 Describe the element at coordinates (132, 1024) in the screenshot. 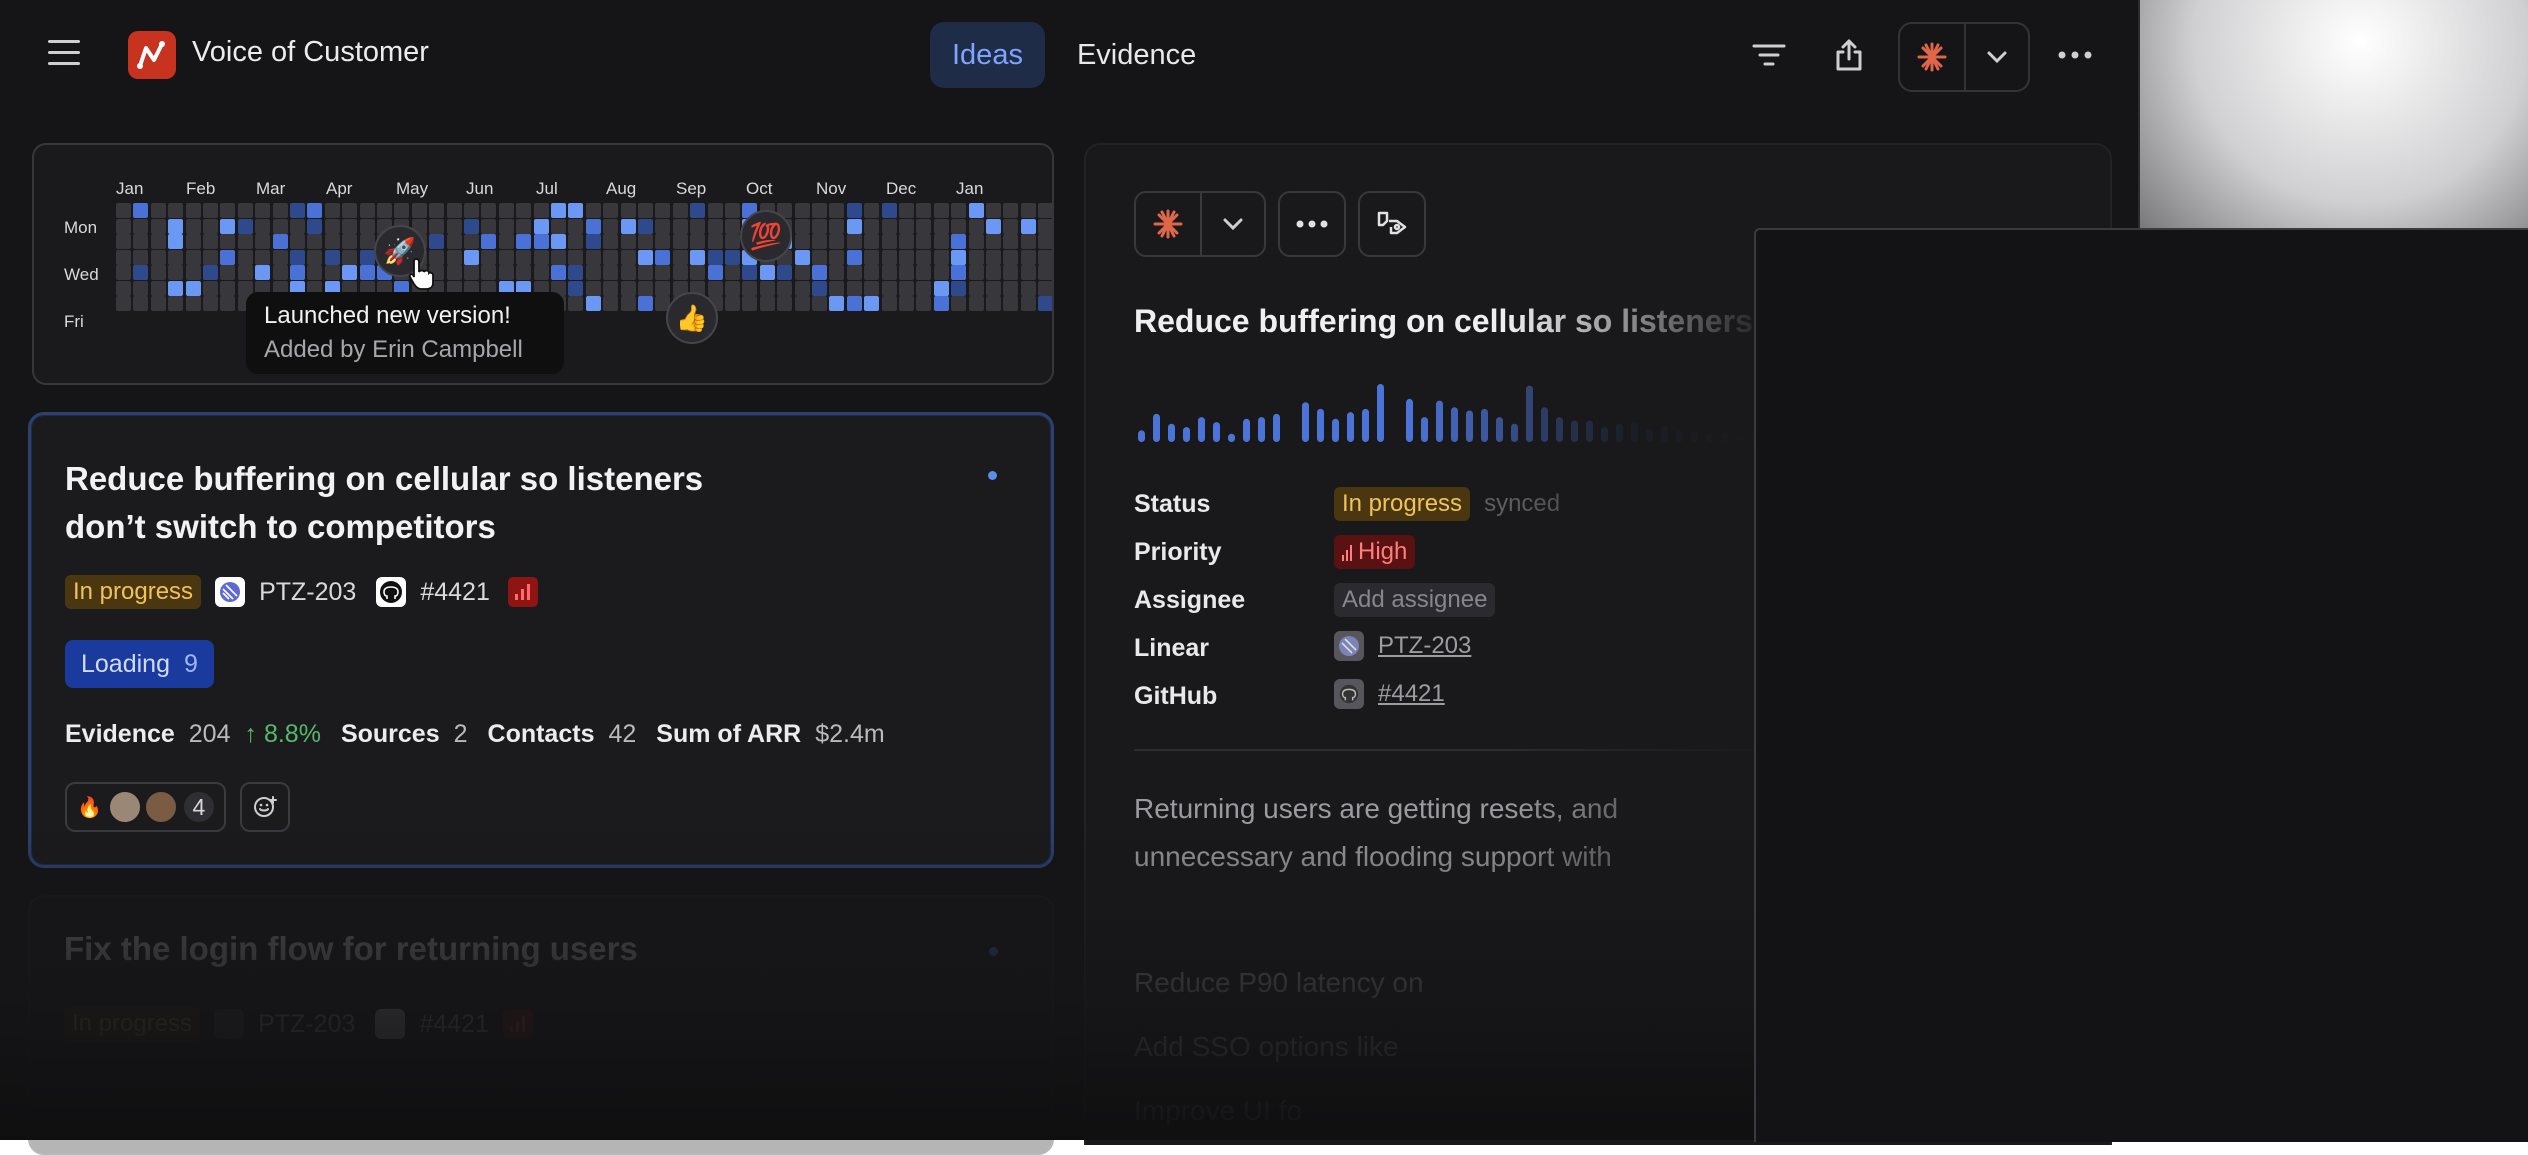

I see `status-badge: In progress` at that location.